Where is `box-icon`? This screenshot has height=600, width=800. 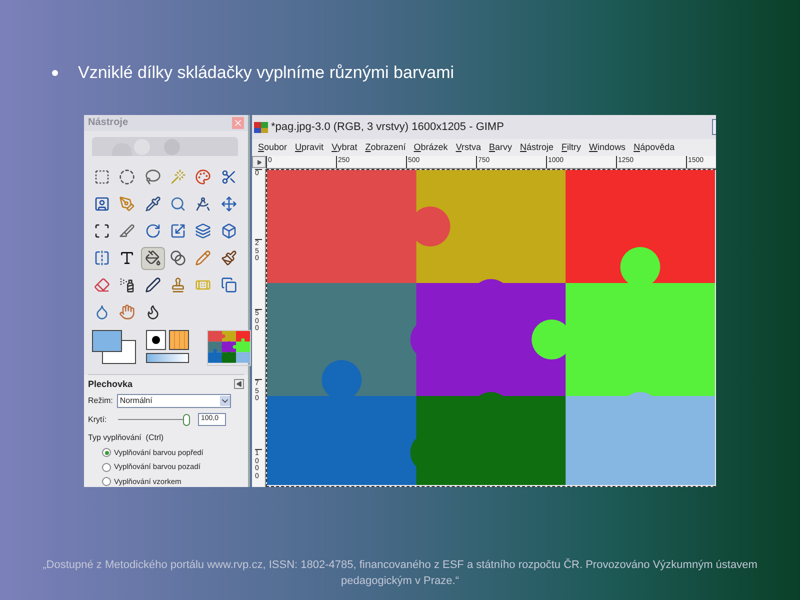 box-icon is located at coordinates (228, 231).